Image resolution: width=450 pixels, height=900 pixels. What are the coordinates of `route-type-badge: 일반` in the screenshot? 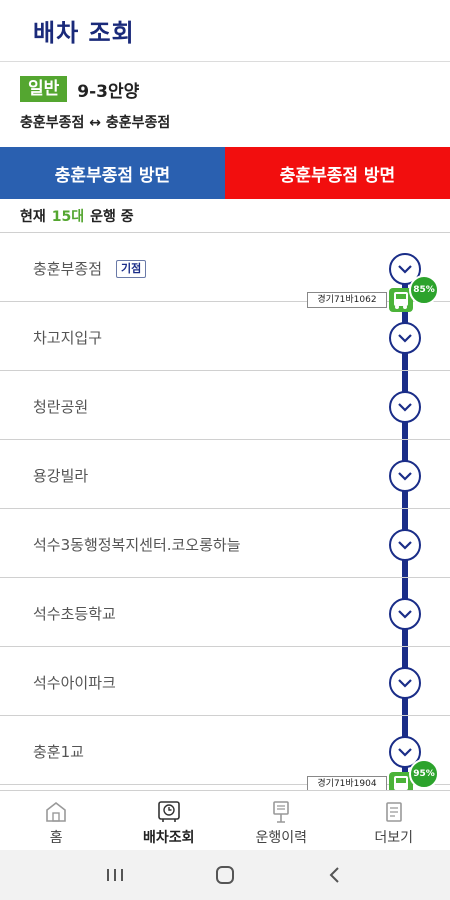 It's located at (44, 89).